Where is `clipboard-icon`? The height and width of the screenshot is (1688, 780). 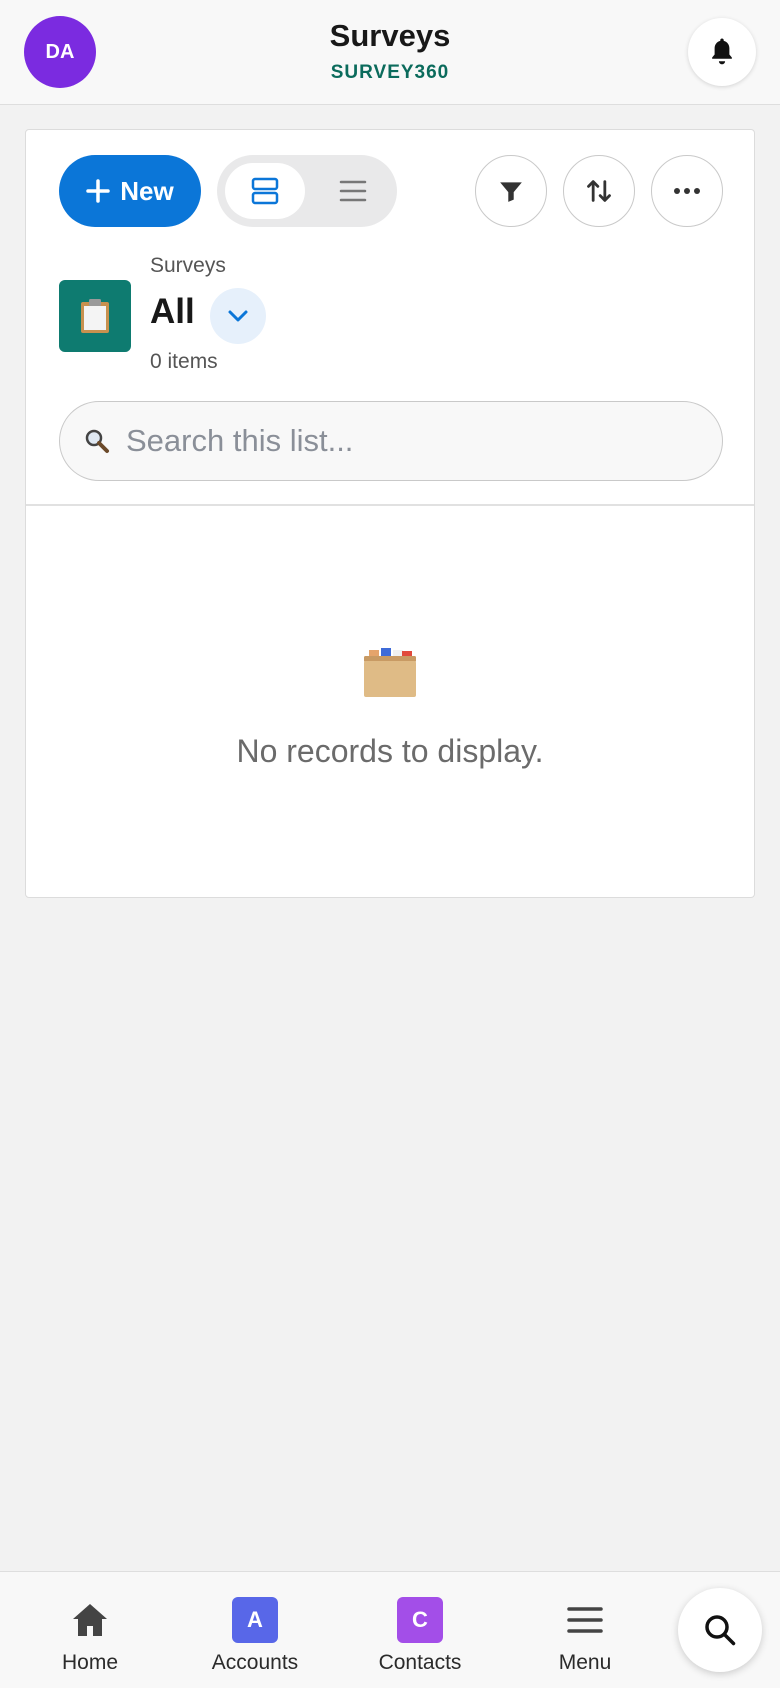
clipboard-icon is located at coordinates (95, 316).